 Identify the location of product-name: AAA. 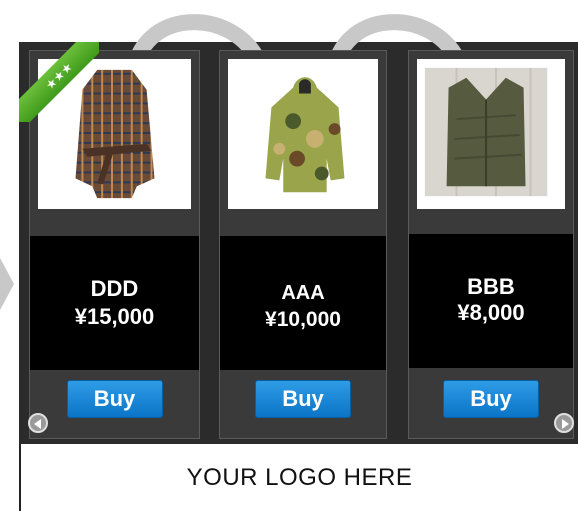
(303, 293).